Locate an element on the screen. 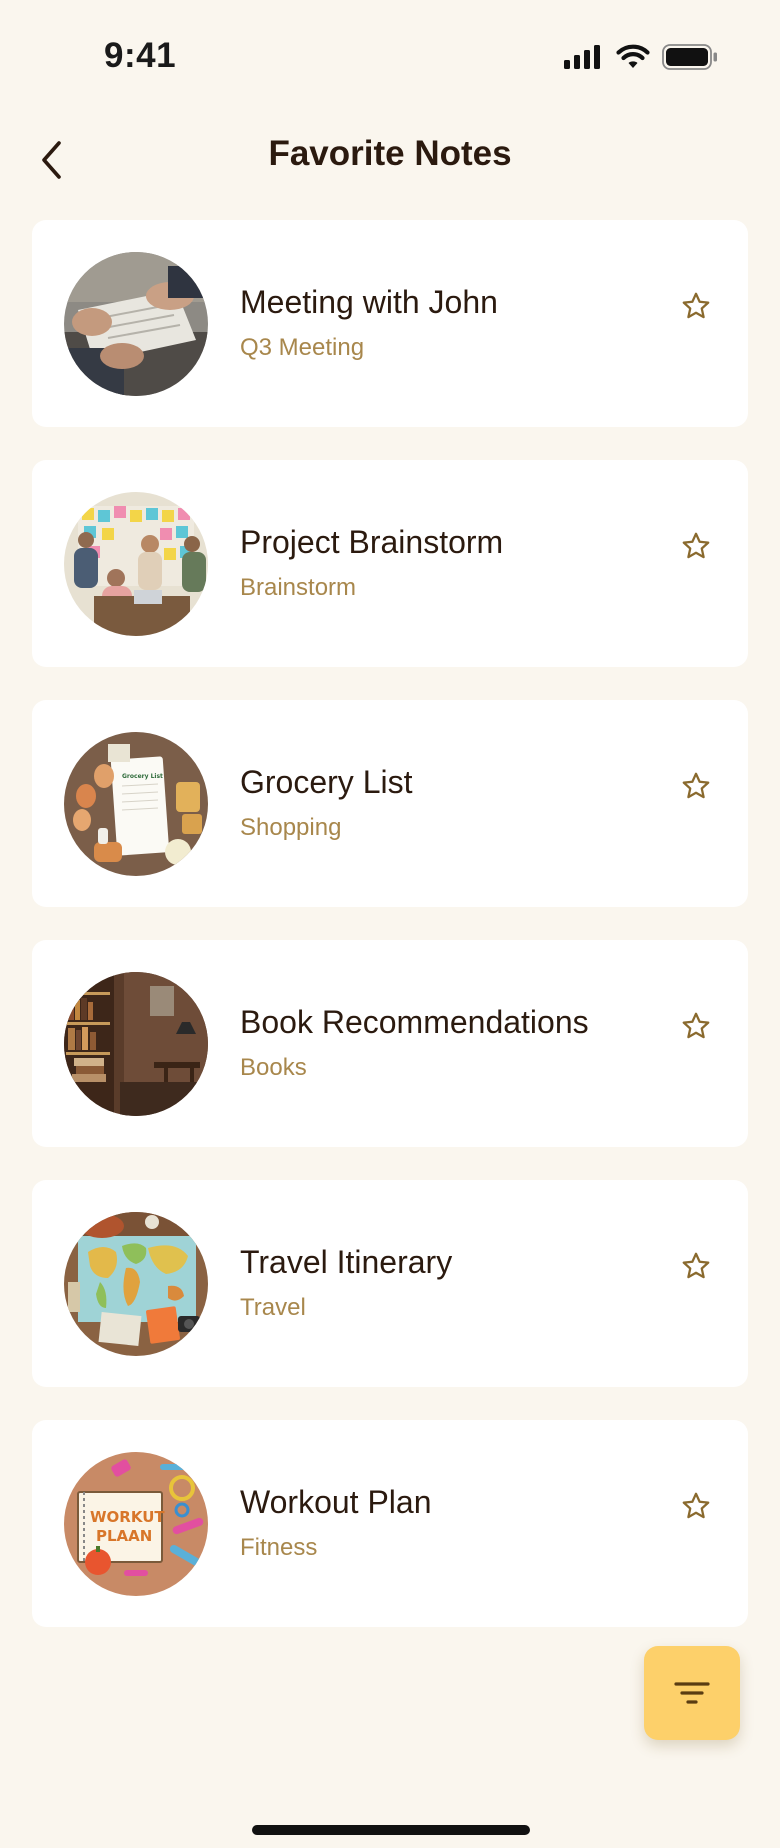  note-subtitle: Shopping is located at coordinates (291, 827).